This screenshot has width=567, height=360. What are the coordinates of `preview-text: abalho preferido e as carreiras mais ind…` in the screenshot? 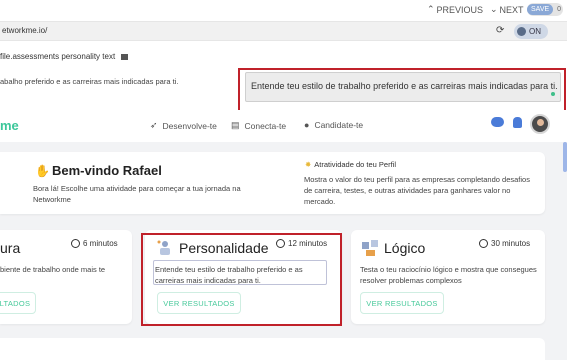 It's located at (89, 81).